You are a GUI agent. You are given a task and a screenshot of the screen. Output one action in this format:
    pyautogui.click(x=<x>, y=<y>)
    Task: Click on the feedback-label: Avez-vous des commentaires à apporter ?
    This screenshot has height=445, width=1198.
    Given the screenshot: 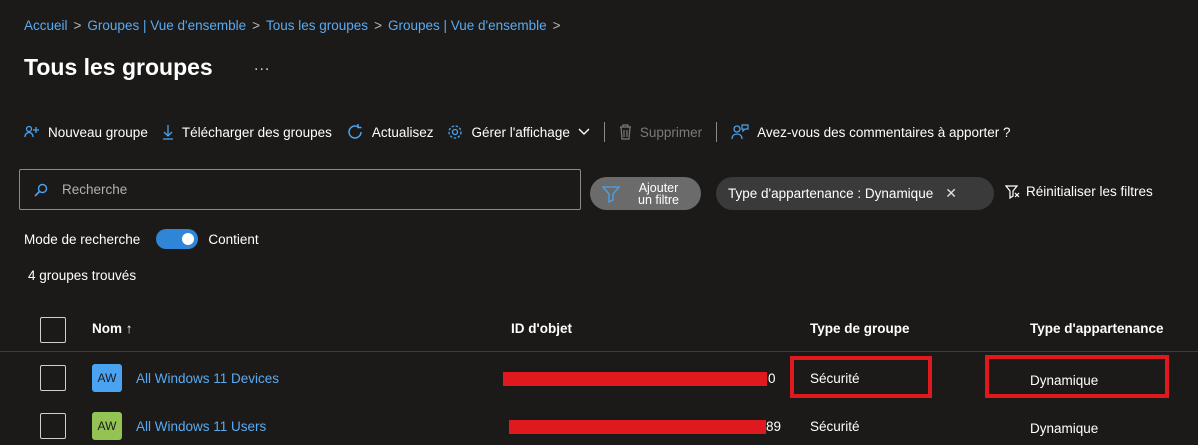 What is the action you would take?
    pyautogui.click(x=884, y=132)
    